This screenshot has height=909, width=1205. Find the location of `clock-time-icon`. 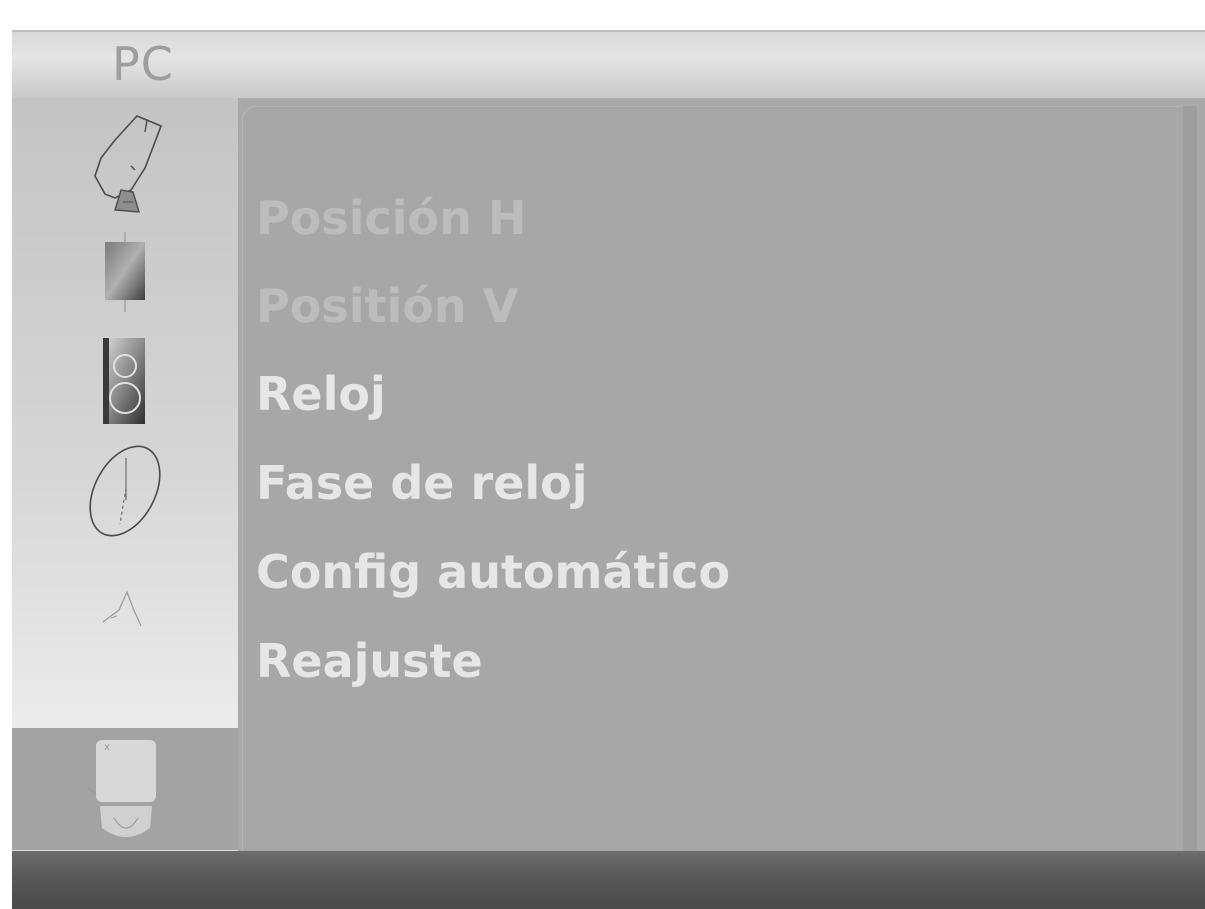

clock-time-icon is located at coordinates (125, 491).